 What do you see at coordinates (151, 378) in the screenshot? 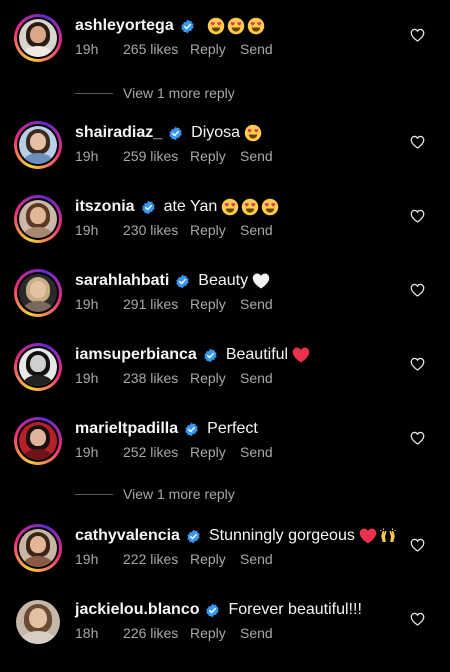
I see `comment-likes: 238 likes` at bounding box center [151, 378].